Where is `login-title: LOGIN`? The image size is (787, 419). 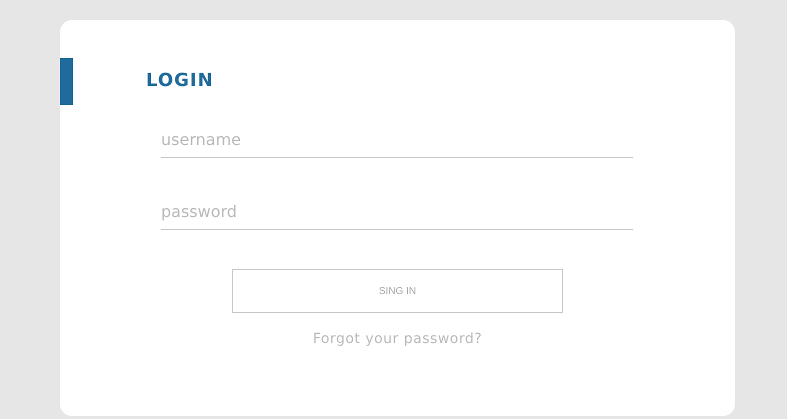 login-title: LOGIN is located at coordinates (180, 81).